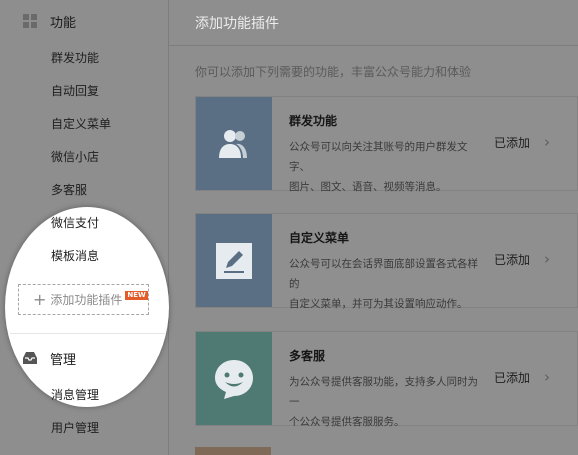 This screenshot has width=578, height=455. I want to click on sidebar-item-user-manage: 用户管理, so click(75, 428).